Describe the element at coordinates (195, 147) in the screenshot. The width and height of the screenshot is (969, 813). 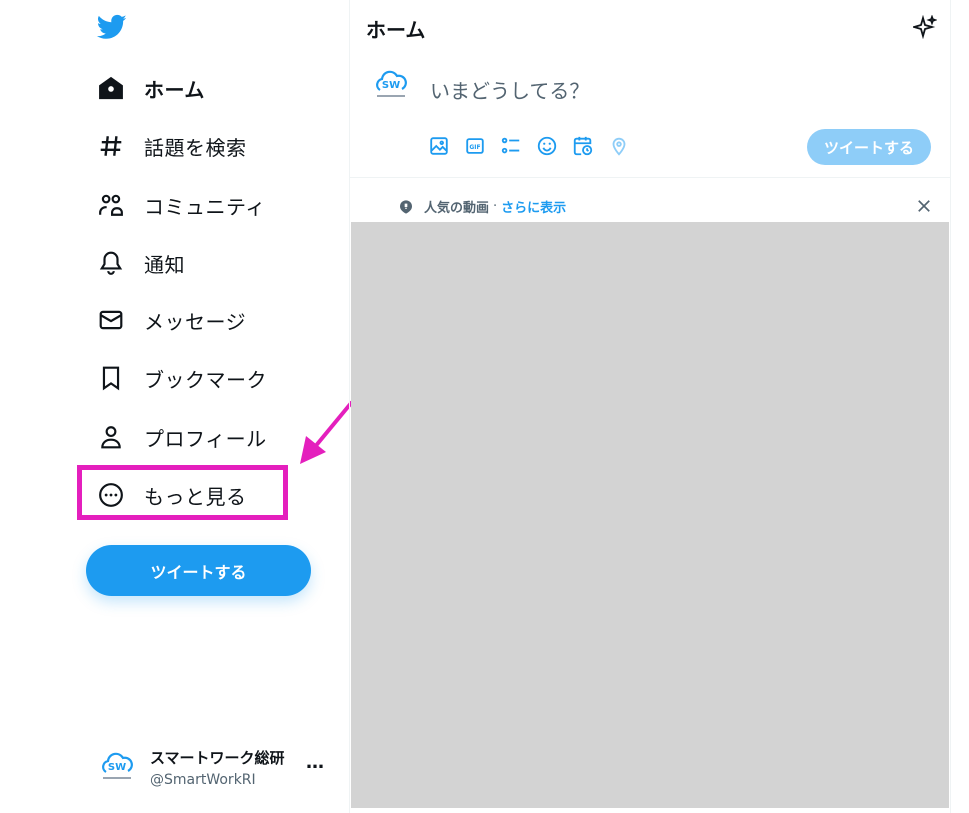
I see `sidebar-item-label: 話題を検索` at that location.